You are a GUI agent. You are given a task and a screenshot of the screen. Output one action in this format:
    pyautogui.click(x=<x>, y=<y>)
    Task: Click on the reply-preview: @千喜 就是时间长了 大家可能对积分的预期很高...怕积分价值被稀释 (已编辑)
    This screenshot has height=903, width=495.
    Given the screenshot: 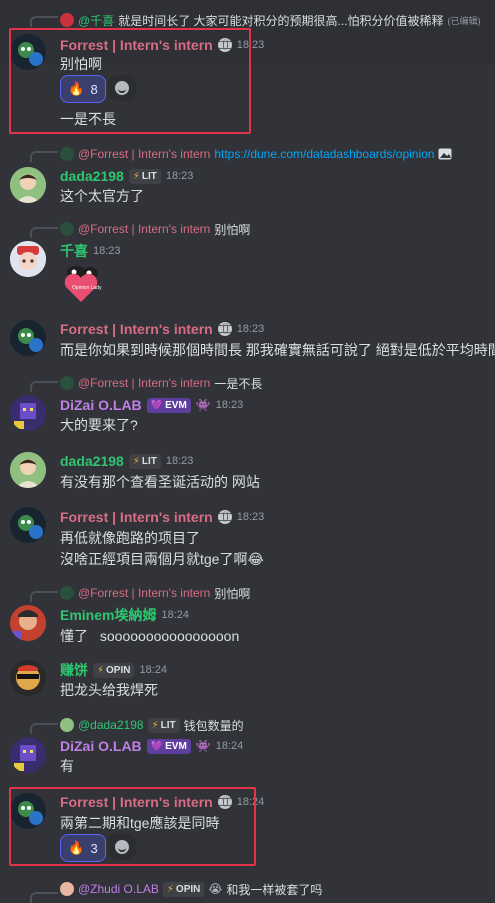 What is the action you would take?
    pyautogui.click(x=276, y=20)
    